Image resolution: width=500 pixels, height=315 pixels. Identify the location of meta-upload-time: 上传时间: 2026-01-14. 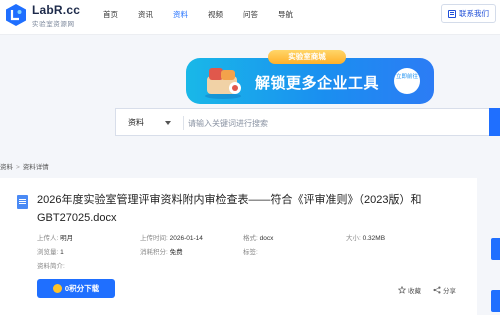
(171, 238).